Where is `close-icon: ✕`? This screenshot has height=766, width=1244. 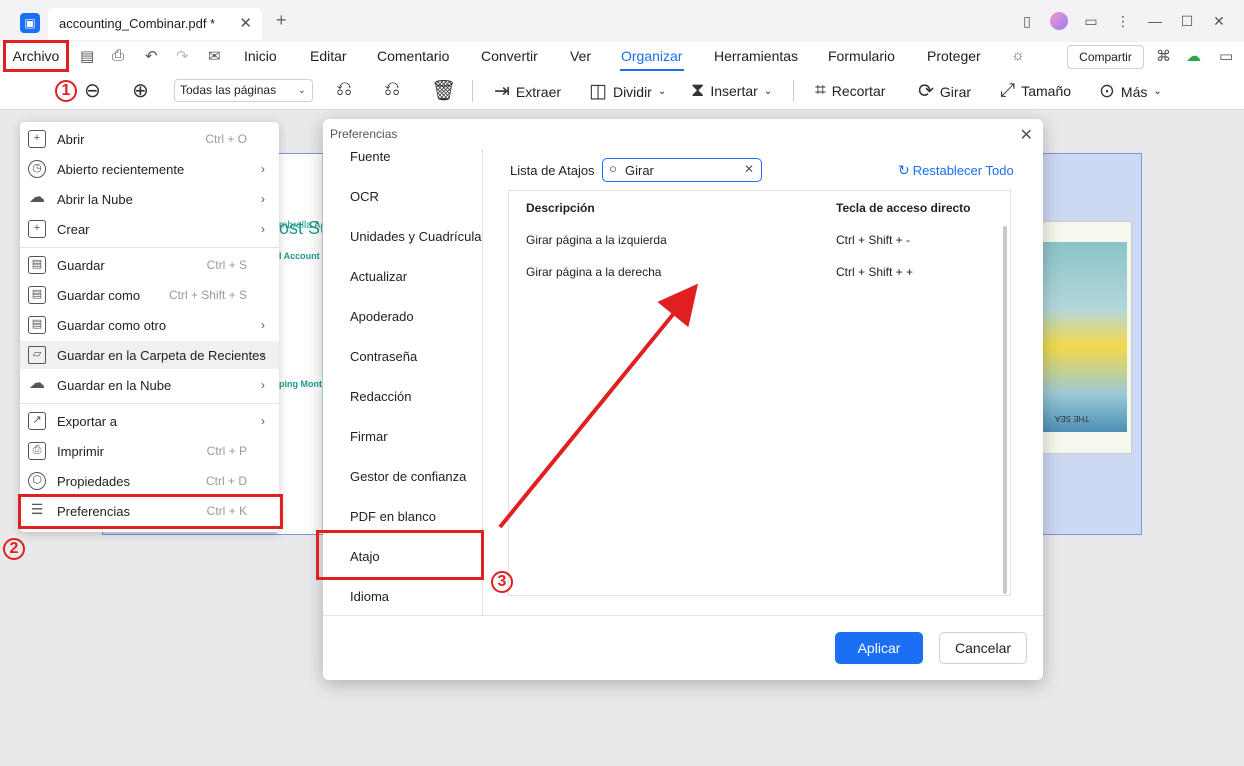
close-icon: ✕ is located at coordinates (1026, 135).